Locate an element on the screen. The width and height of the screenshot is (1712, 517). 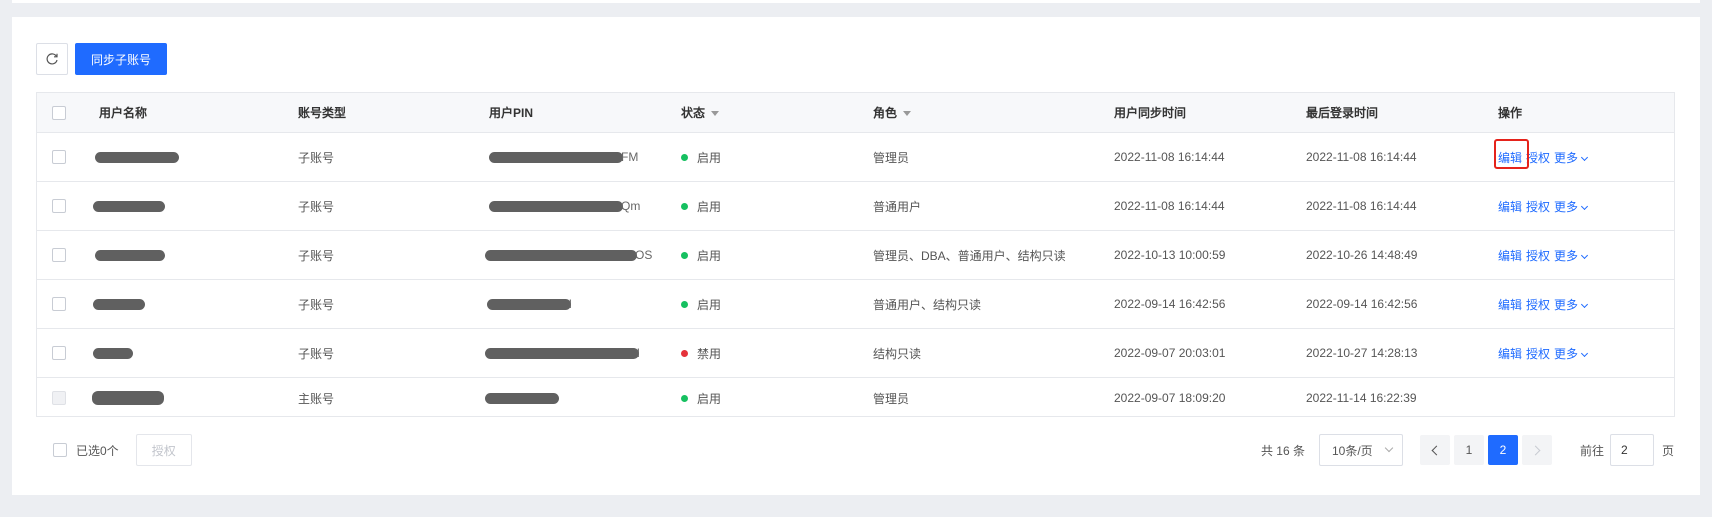
prev-page-button is located at coordinates (1434, 450).